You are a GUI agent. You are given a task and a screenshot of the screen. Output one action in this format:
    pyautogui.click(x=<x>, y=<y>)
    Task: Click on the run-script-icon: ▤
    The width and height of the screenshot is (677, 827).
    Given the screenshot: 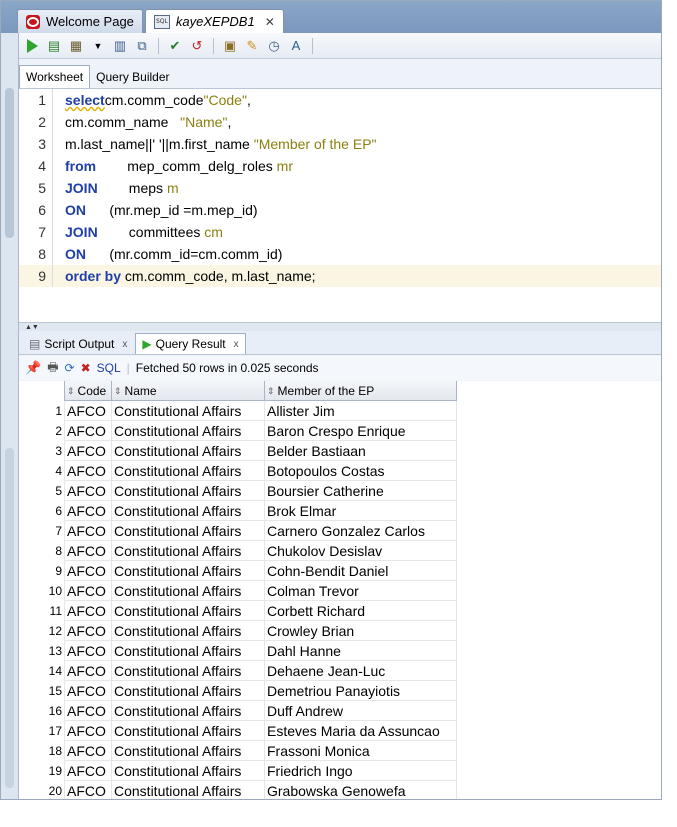 What is the action you would take?
    pyautogui.click(x=54, y=46)
    